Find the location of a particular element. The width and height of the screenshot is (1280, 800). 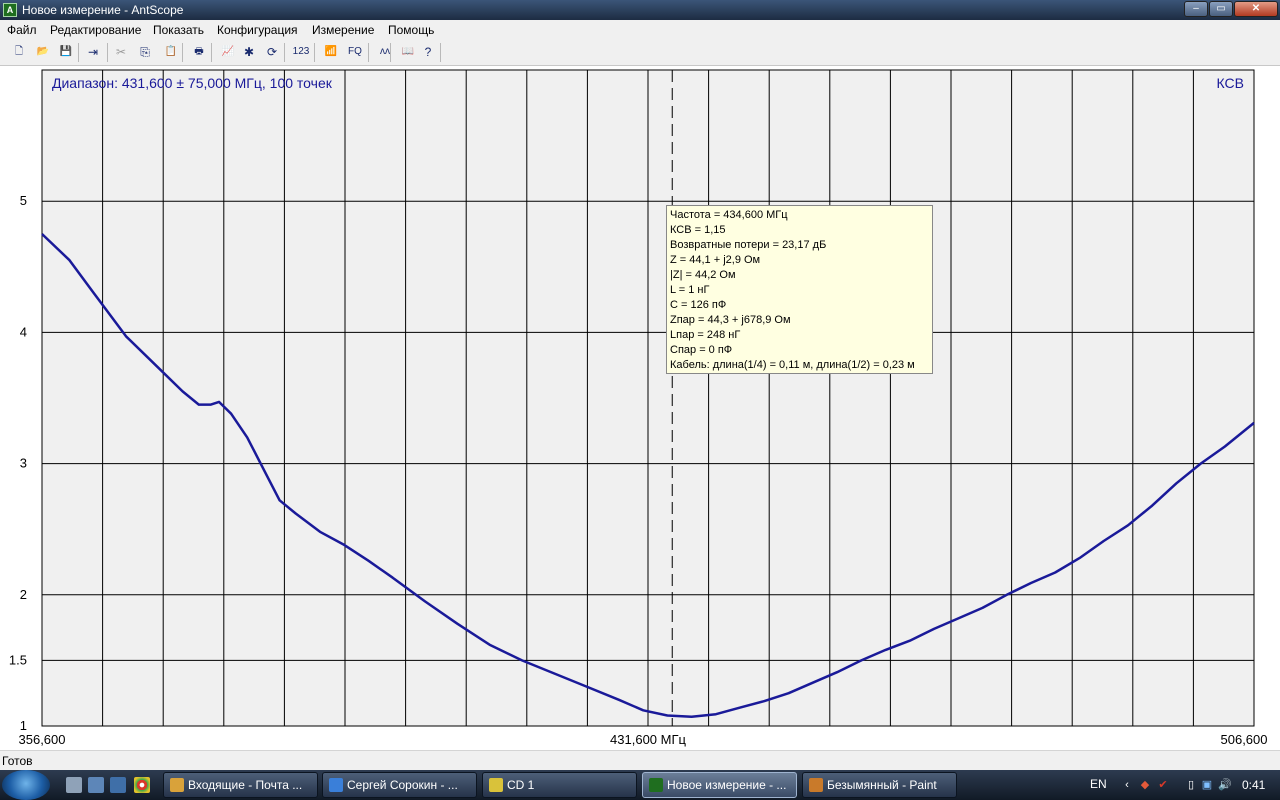

task-cd1: CD 1 is located at coordinates (559, 785).